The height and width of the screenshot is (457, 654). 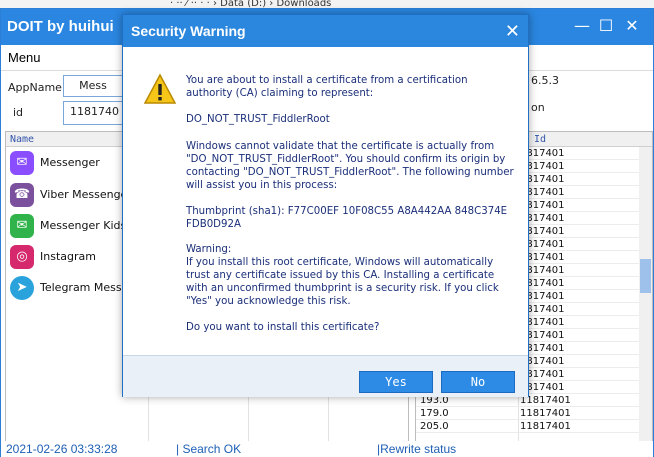 I want to click on dialog-text-question: Do you want to install this certificate?, so click(x=283, y=327).